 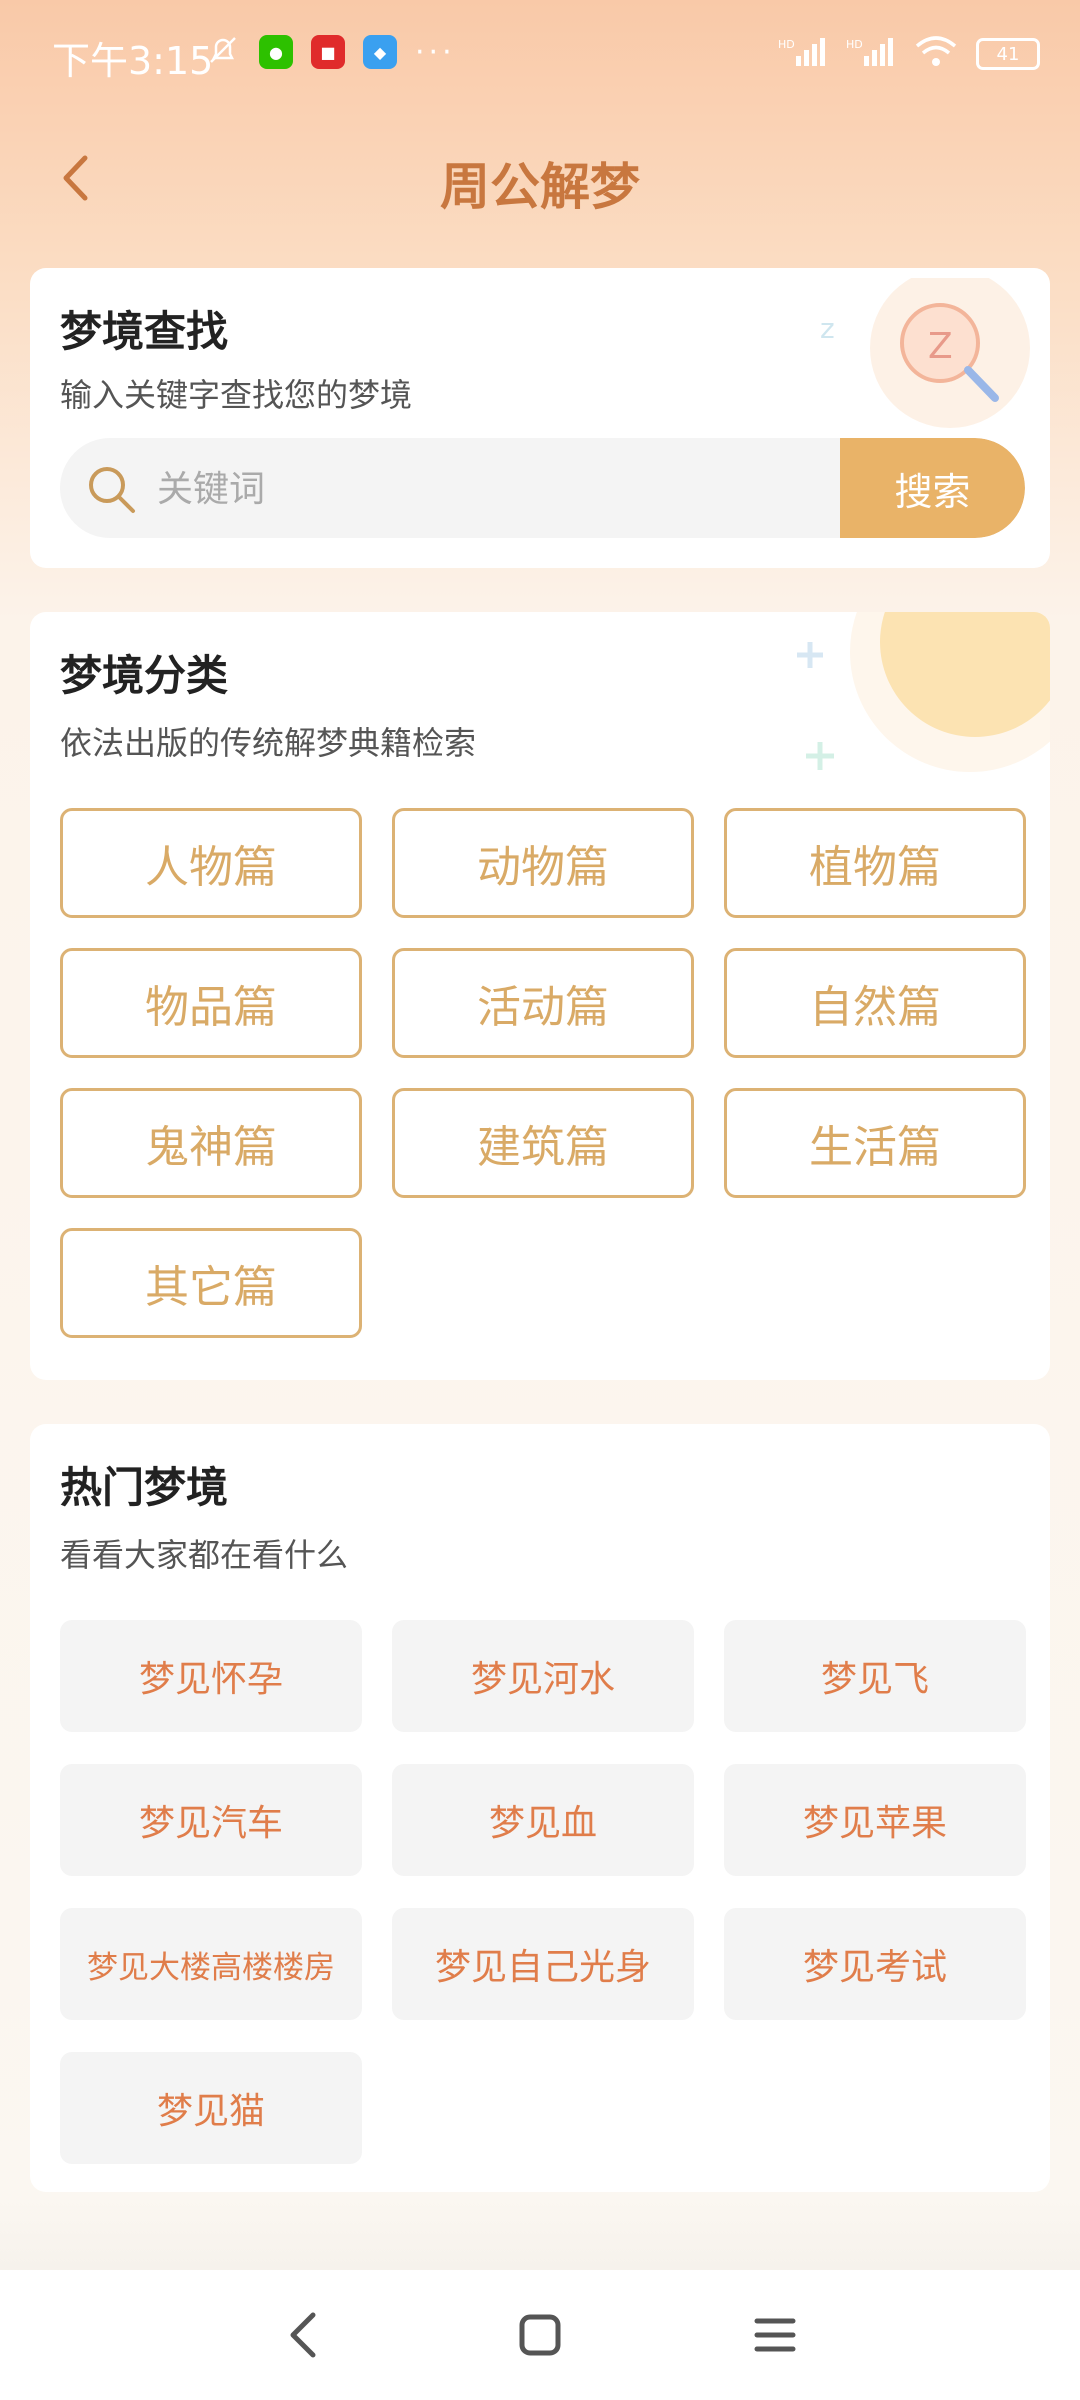 What do you see at coordinates (144, 1487) in the screenshot?
I see `hot-card-title: 热门梦境` at bounding box center [144, 1487].